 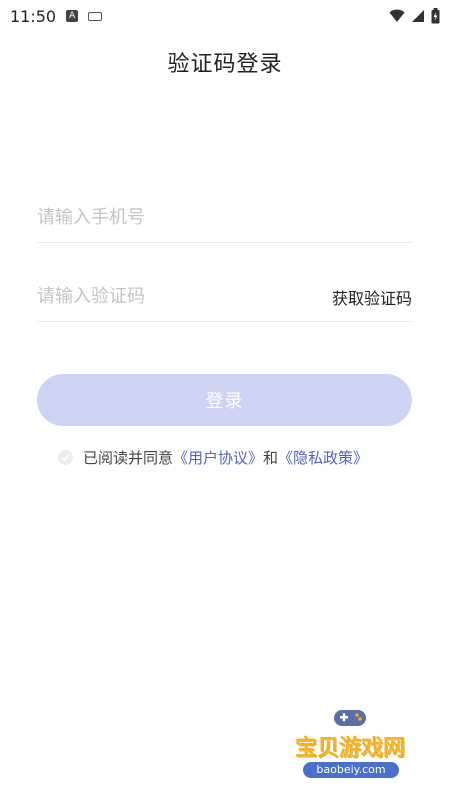 What do you see at coordinates (157, 296) in the screenshot?
I see `verification-code-input` at bounding box center [157, 296].